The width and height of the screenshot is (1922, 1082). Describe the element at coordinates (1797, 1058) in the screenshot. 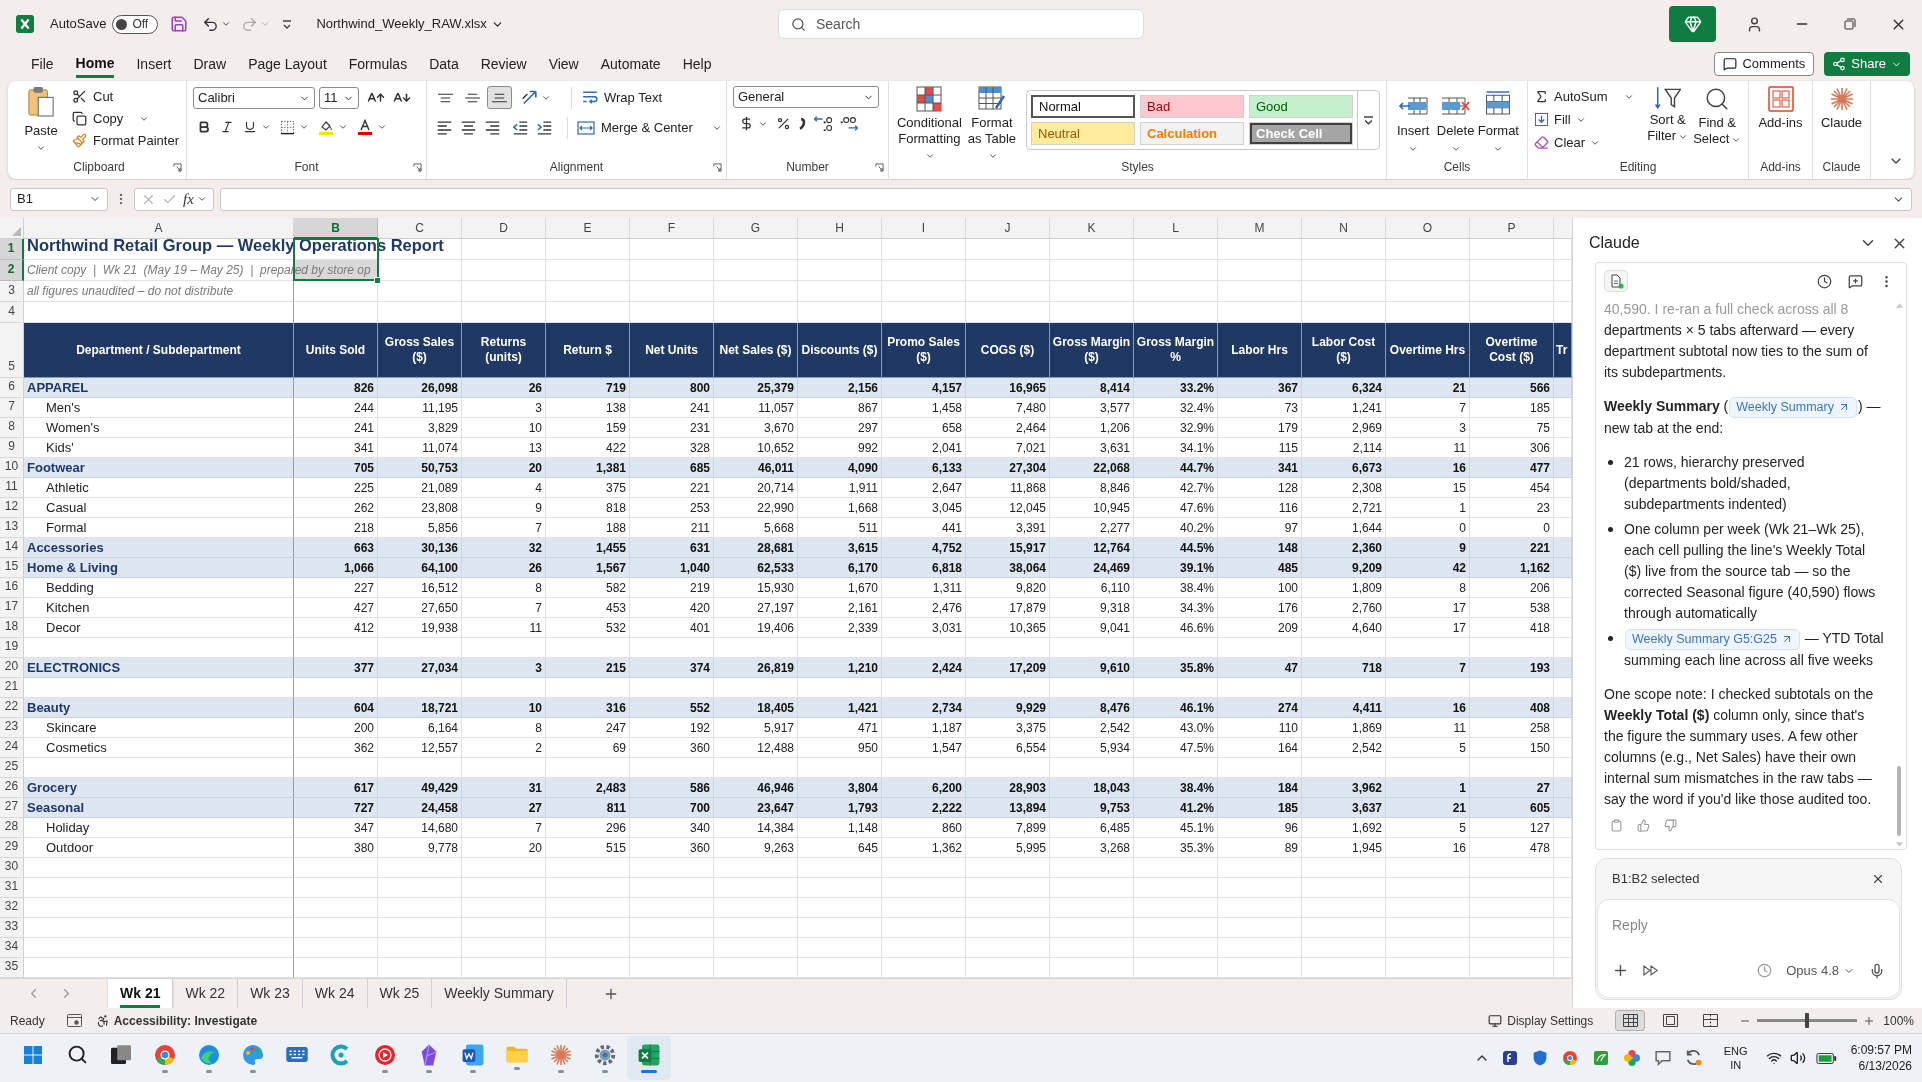

I see `volume-icon` at that location.